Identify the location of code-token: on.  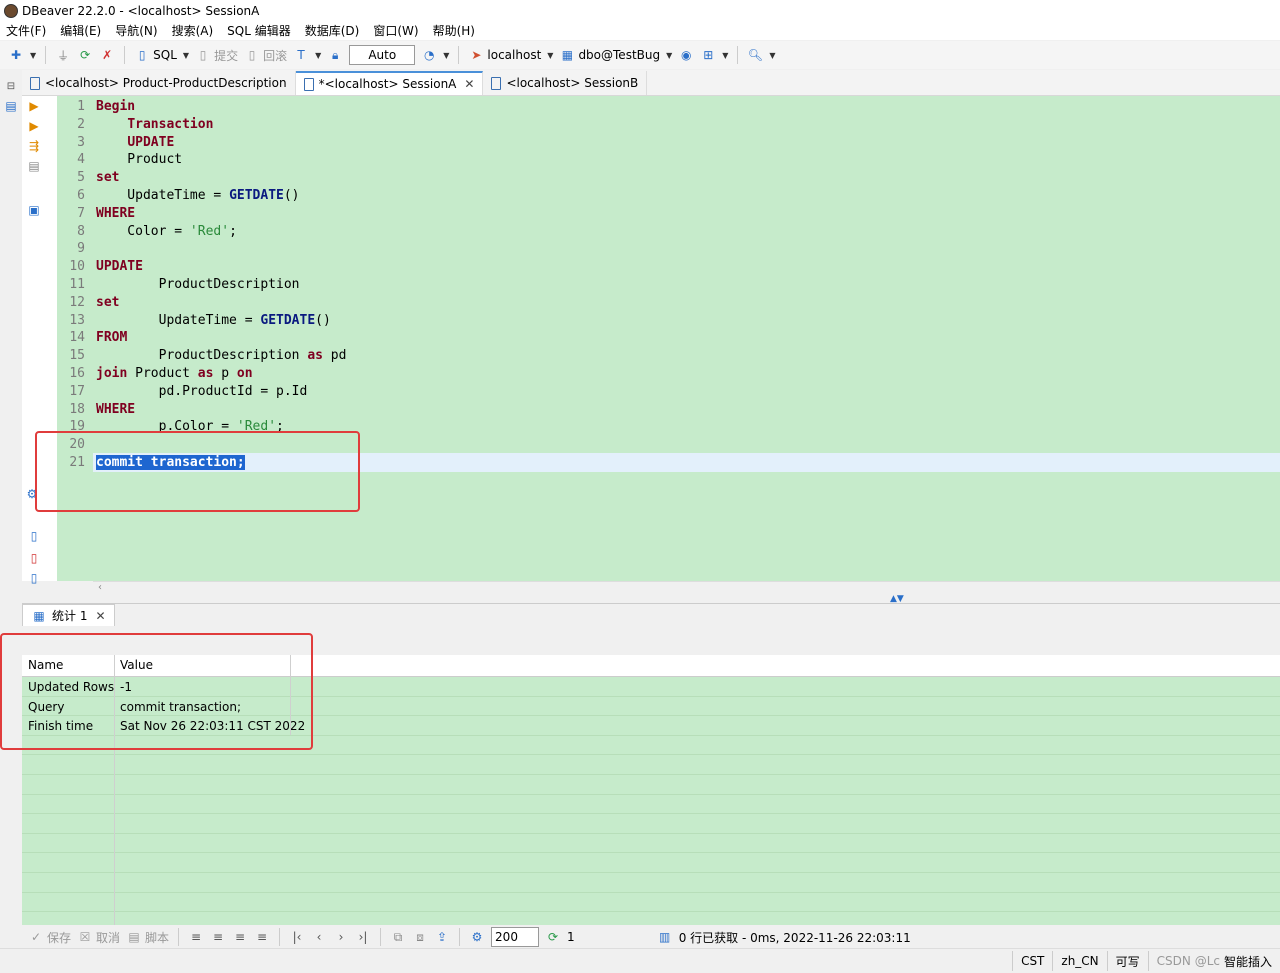
(244, 373).